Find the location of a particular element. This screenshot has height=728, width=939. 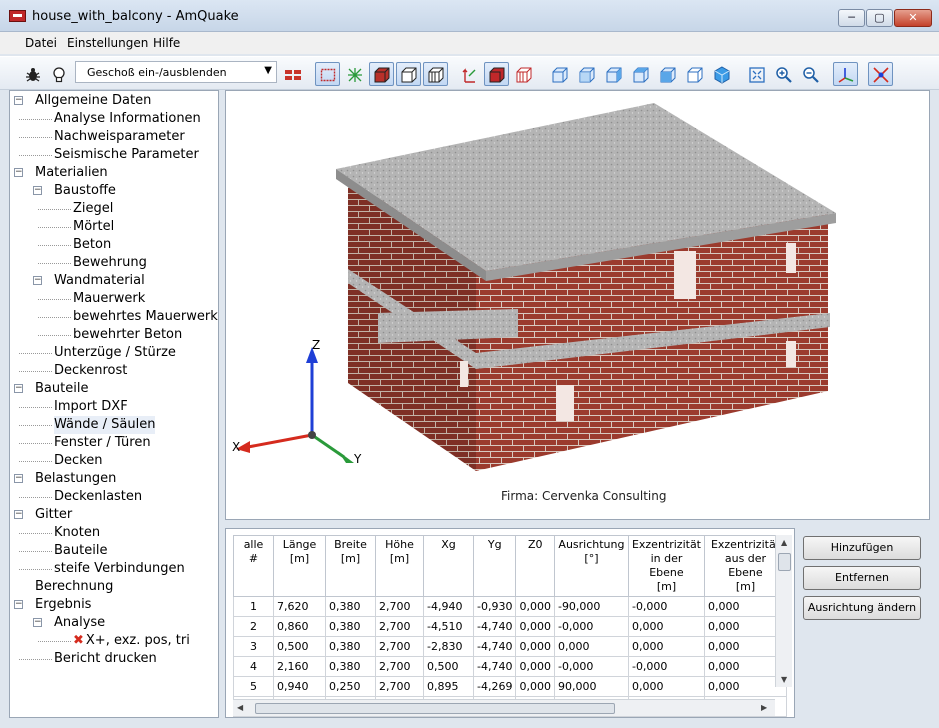

zoom-fit-icon is located at coordinates (756, 74).